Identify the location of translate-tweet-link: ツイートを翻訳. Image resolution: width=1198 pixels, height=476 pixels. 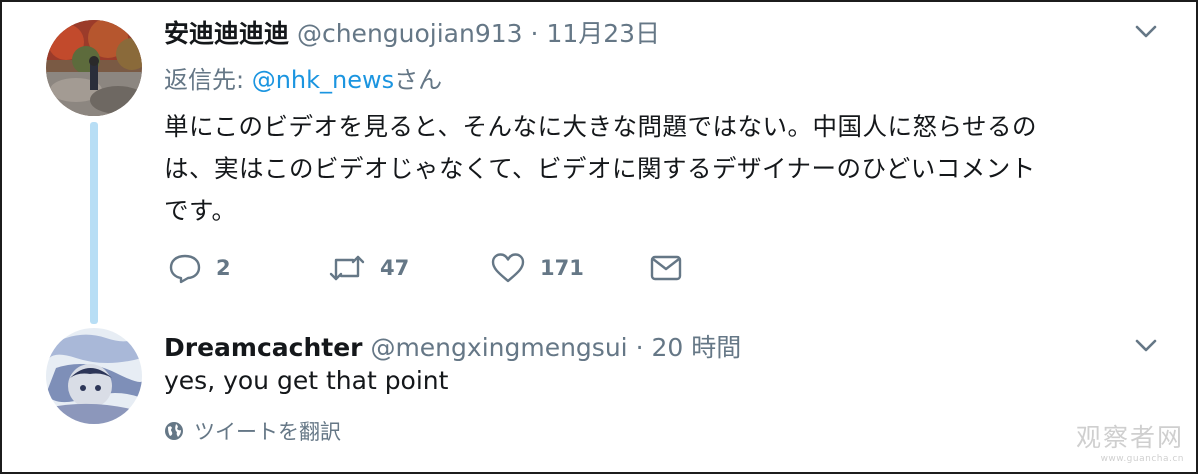
(252, 431).